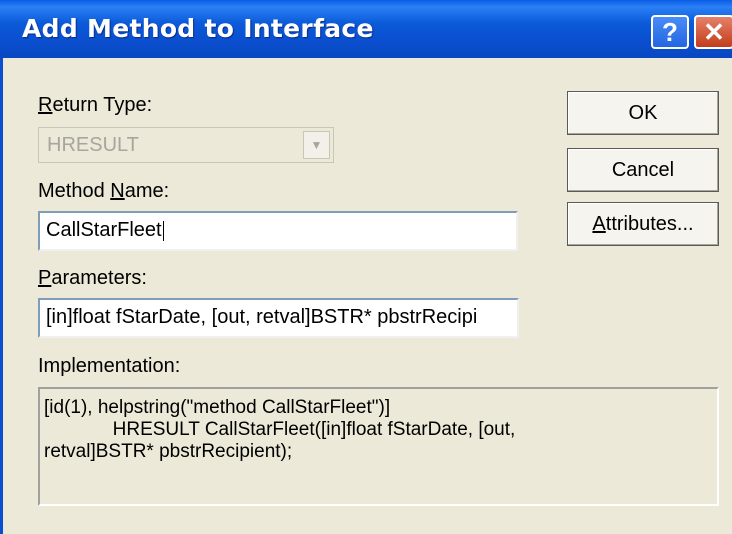  I want to click on return-type-value: HRESULT, so click(93, 145).